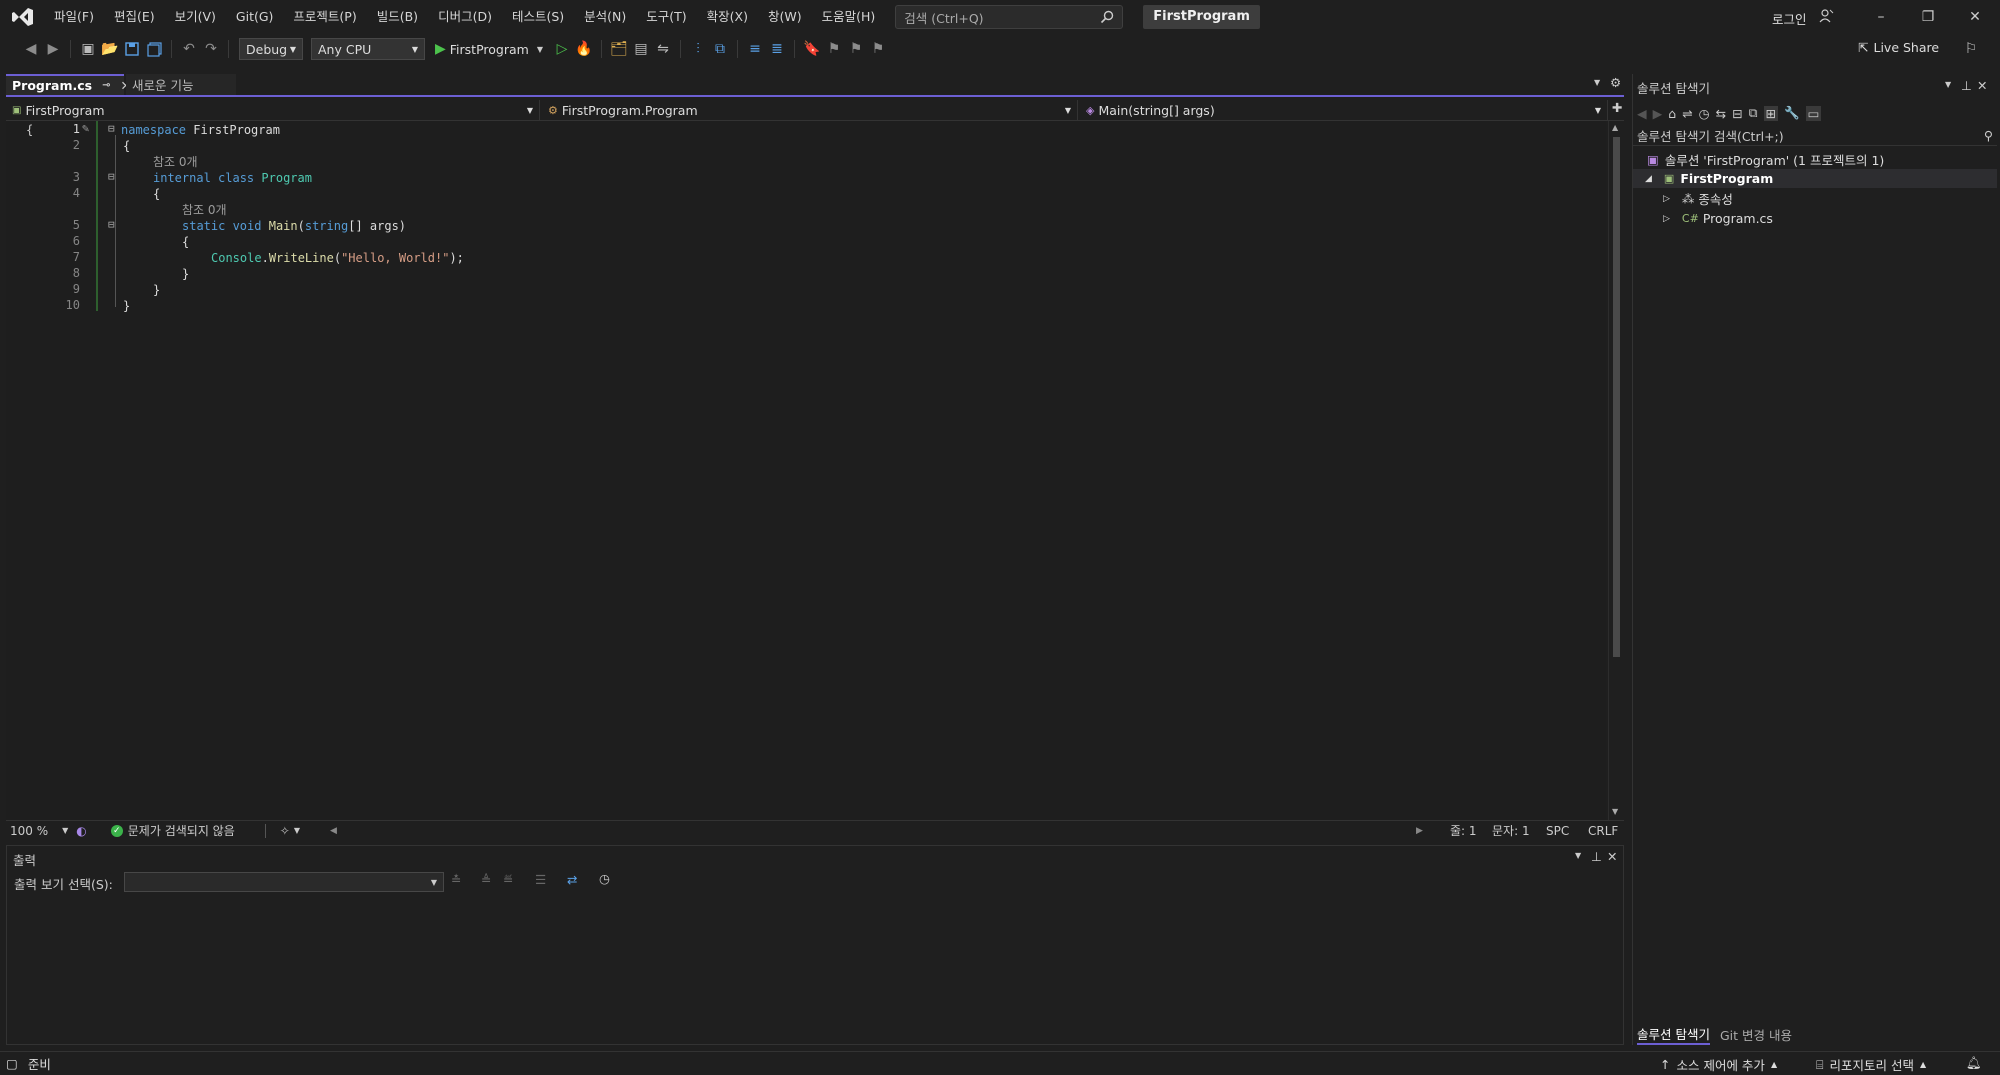 This screenshot has height=1075, width=2000. Describe the element at coordinates (1704, 113) in the screenshot. I see `pending-changes-icon: ◷` at that location.